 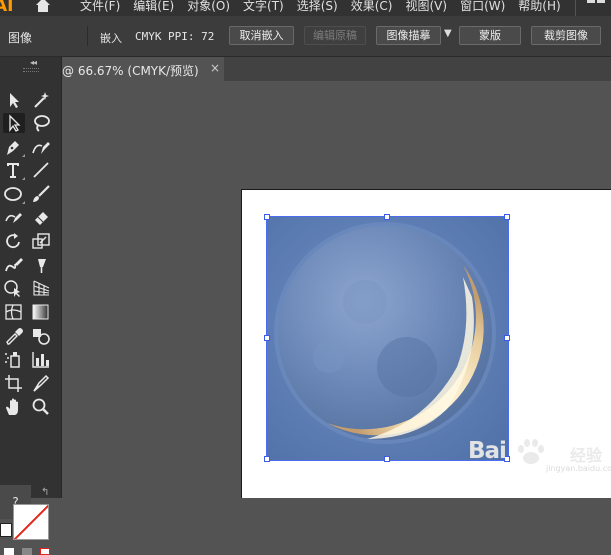 I want to click on watermark-brand-cn: 经验, so click(x=586, y=455).